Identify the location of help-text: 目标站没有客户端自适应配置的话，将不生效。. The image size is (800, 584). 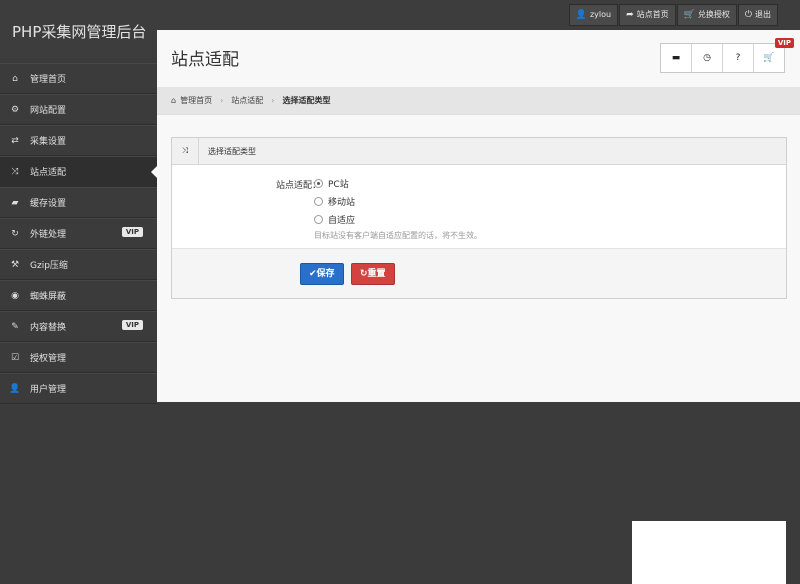
(398, 235).